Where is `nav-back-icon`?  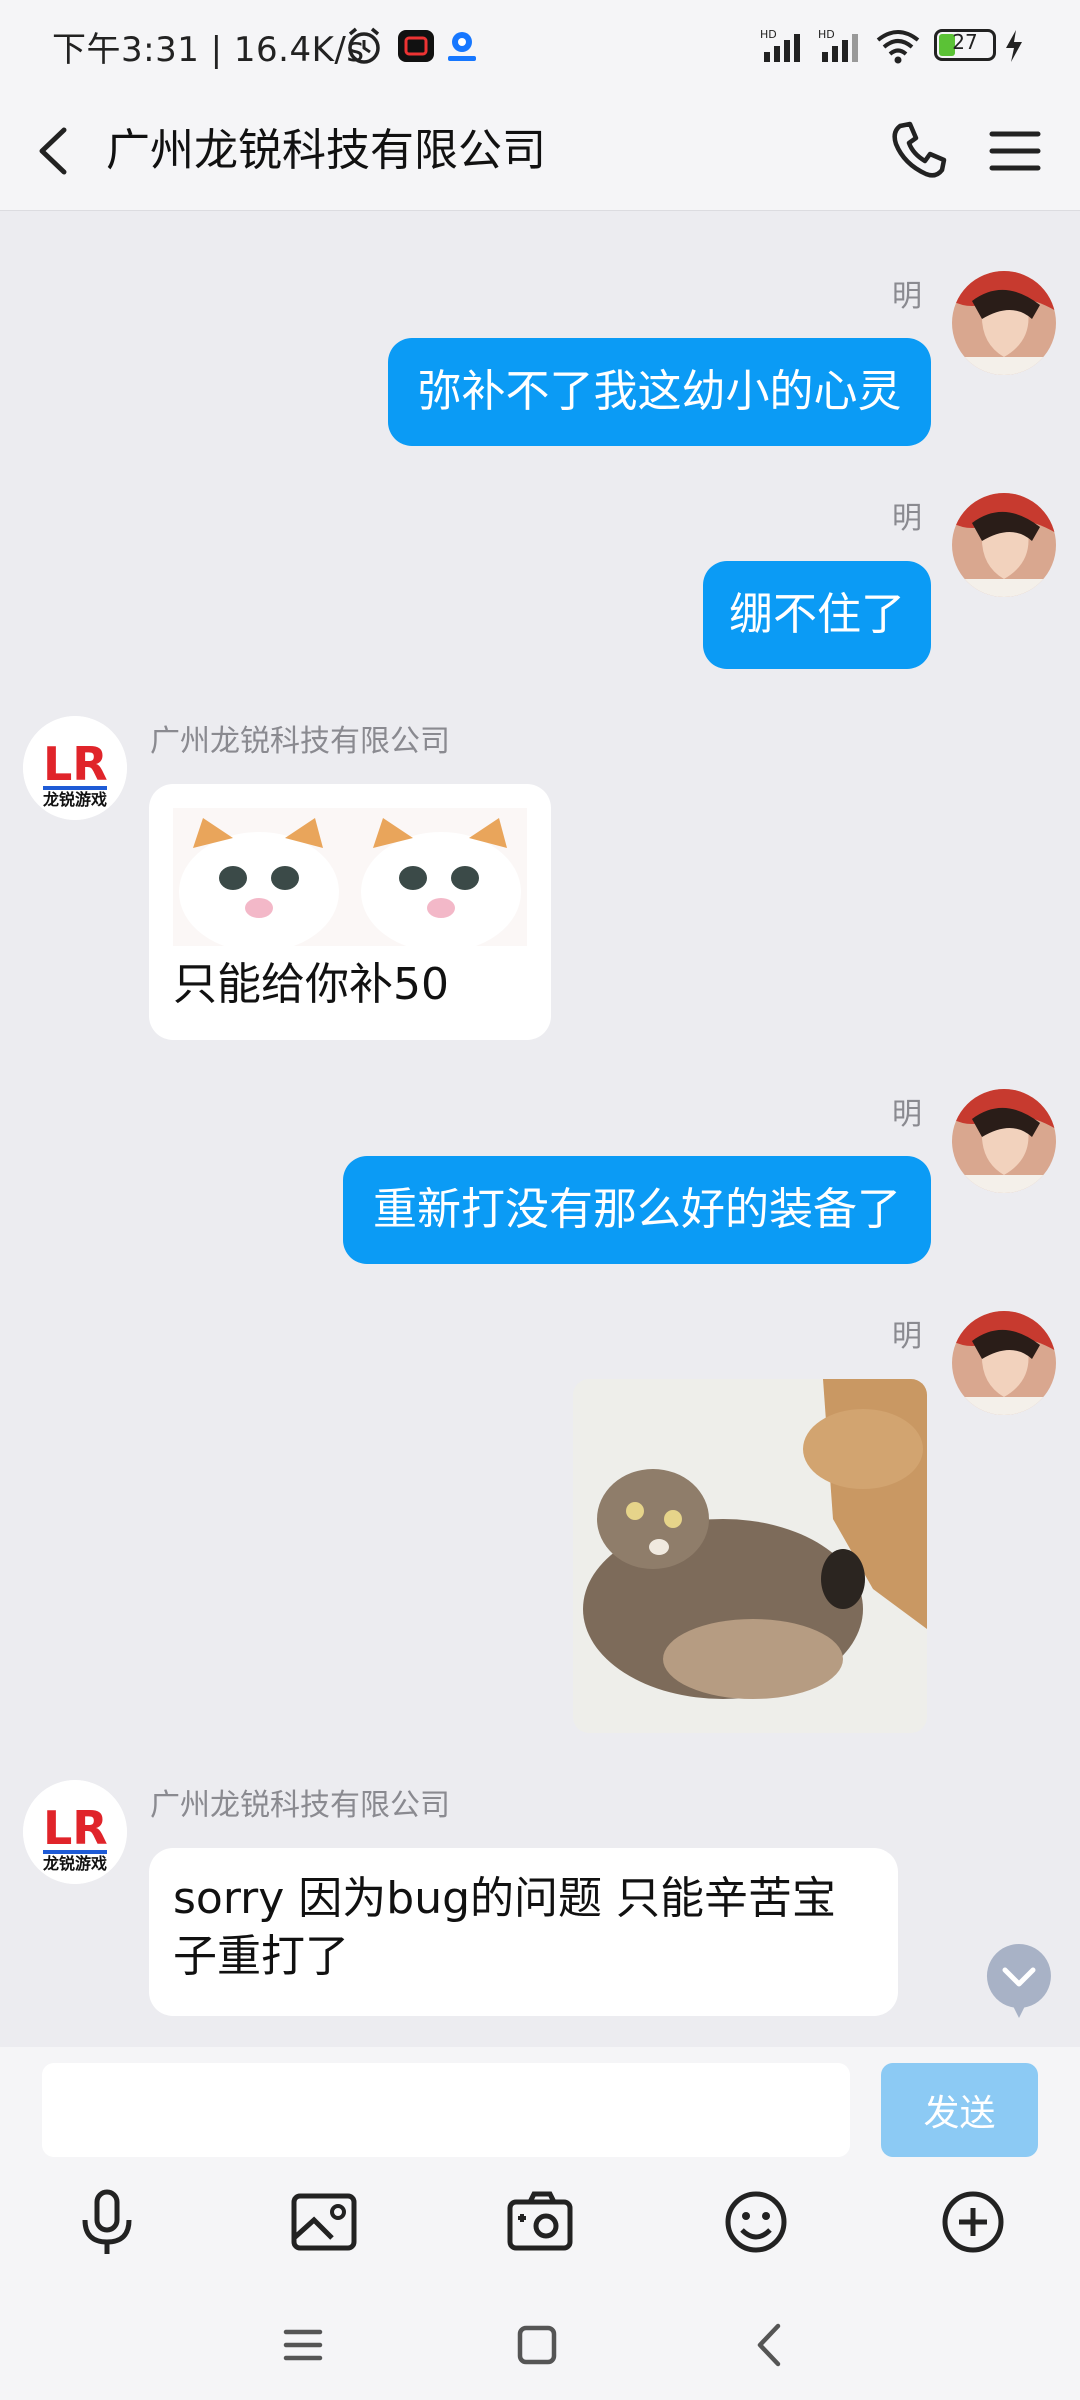 nav-back-icon is located at coordinates (771, 2345).